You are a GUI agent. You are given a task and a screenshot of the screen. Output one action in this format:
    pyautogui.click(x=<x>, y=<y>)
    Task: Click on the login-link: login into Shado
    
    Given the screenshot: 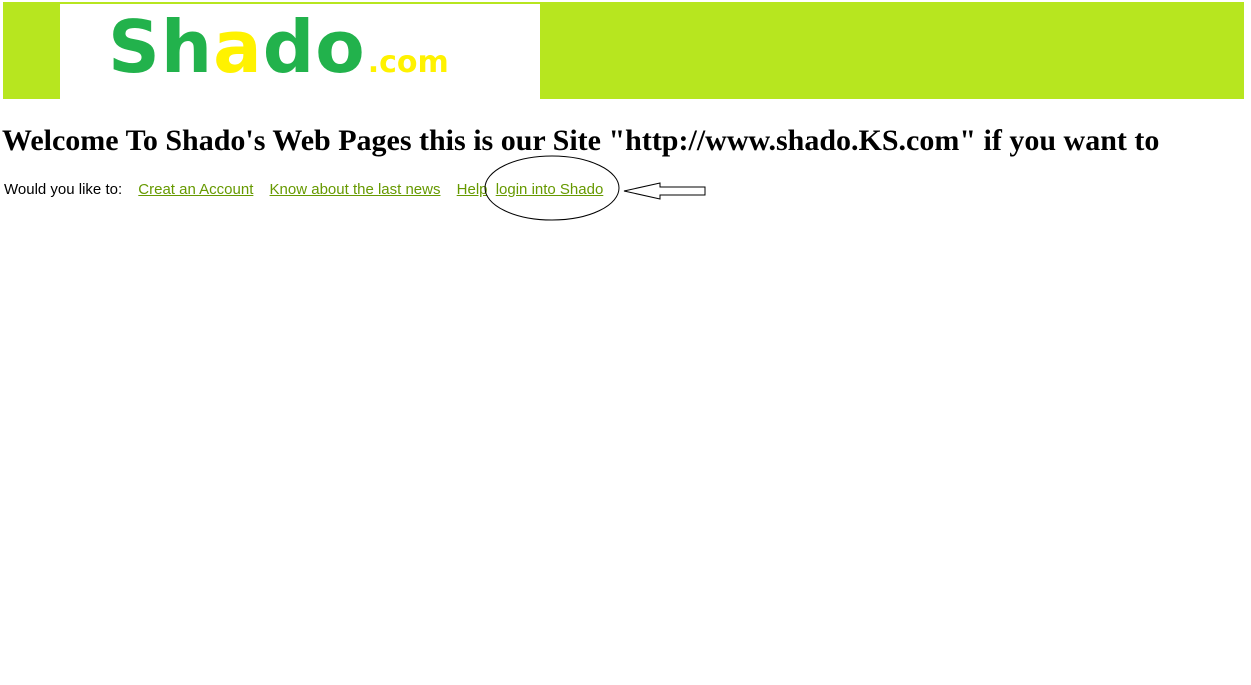 What is the action you would take?
    pyautogui.click(x=550, y=189)
    